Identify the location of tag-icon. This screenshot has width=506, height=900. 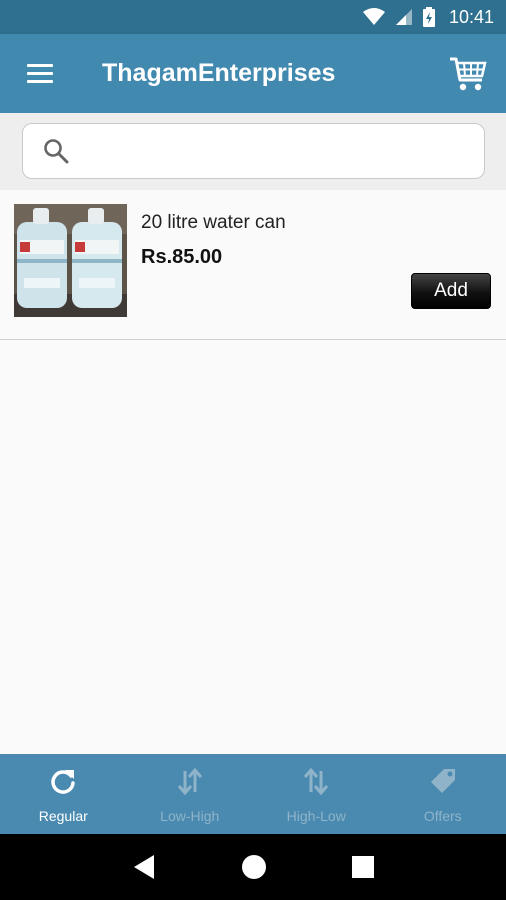
(442, 781).